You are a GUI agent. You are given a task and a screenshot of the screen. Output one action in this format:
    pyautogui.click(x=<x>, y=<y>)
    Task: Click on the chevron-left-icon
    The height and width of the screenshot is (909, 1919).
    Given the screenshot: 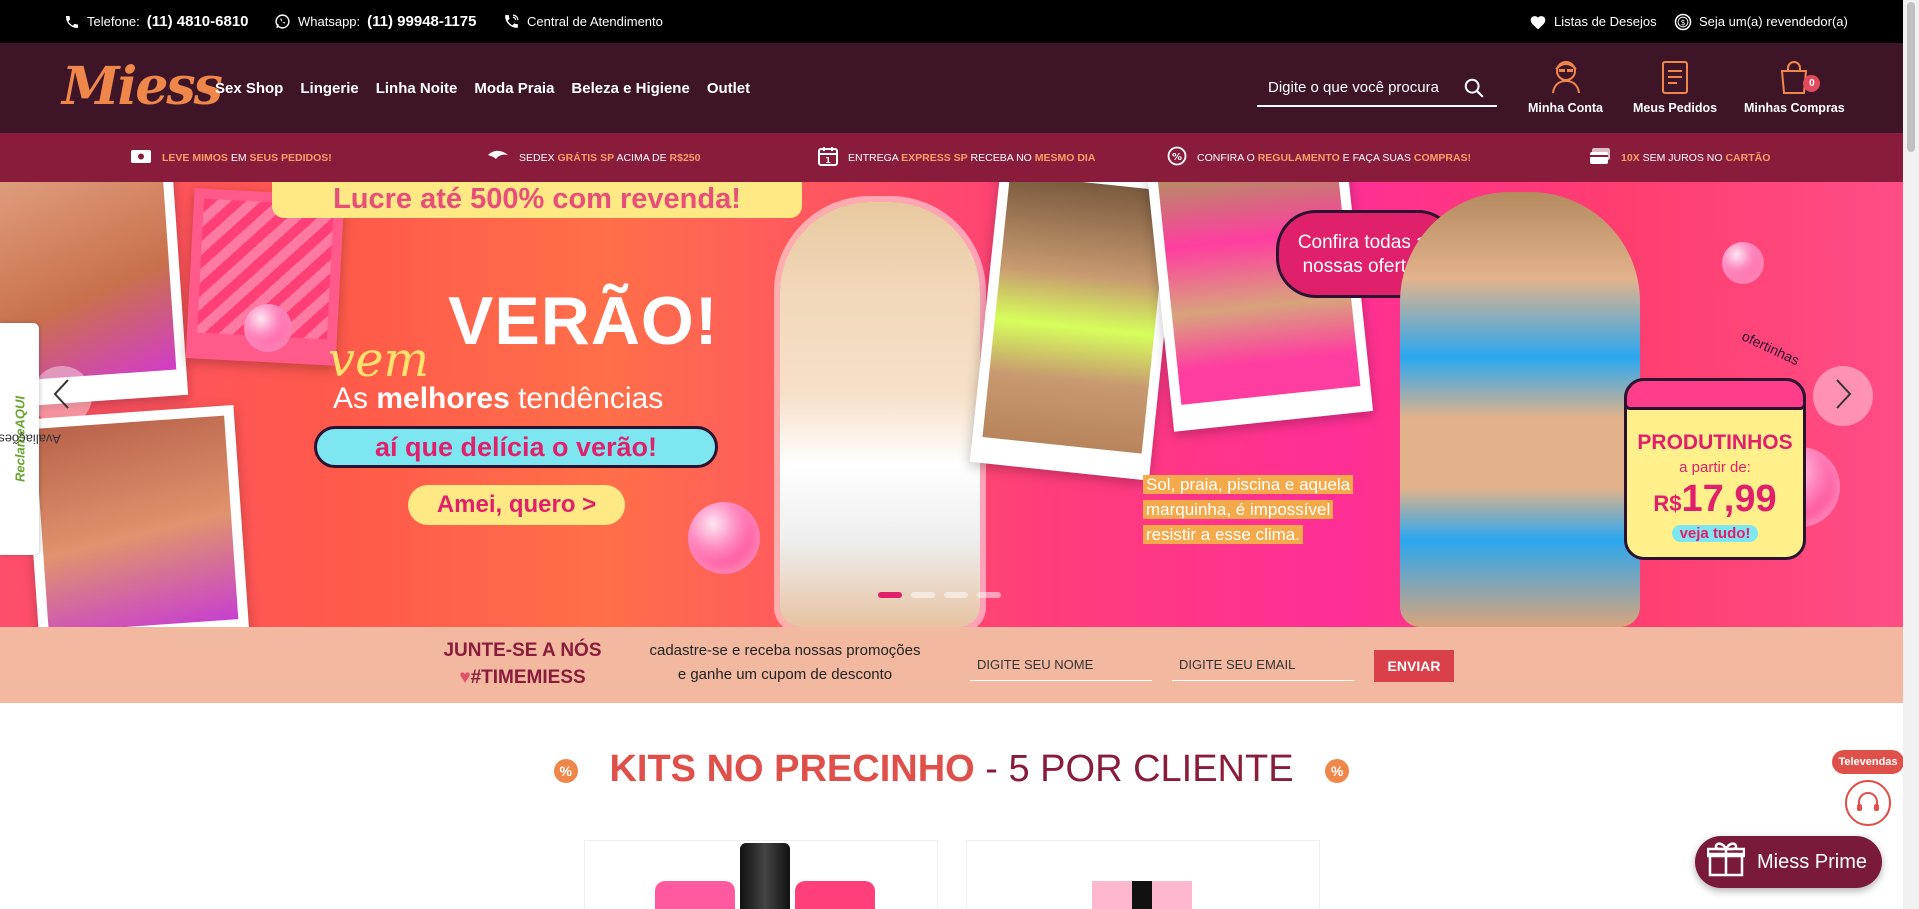 What is the action you would take?
    pyautogui.click(x=62, y=396)
    